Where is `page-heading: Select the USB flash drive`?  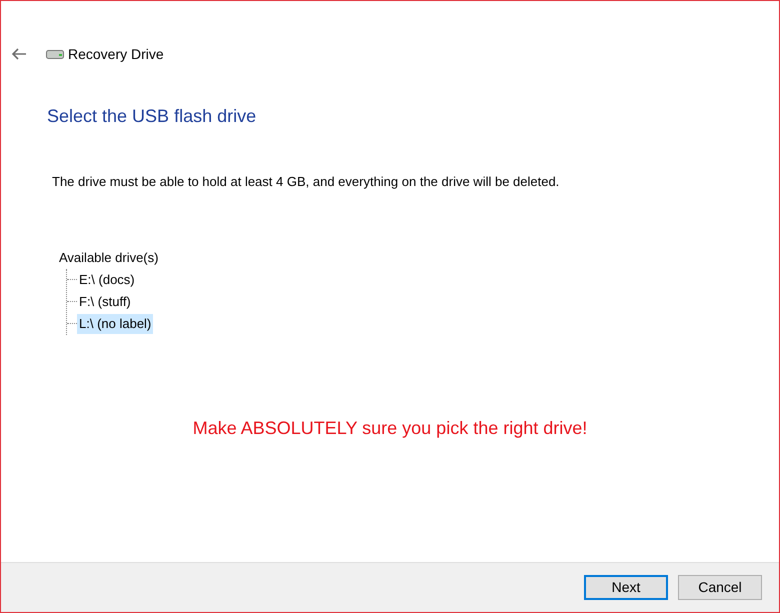
page-heading: Select the USB flash drive is located at coordinates (151, 116).